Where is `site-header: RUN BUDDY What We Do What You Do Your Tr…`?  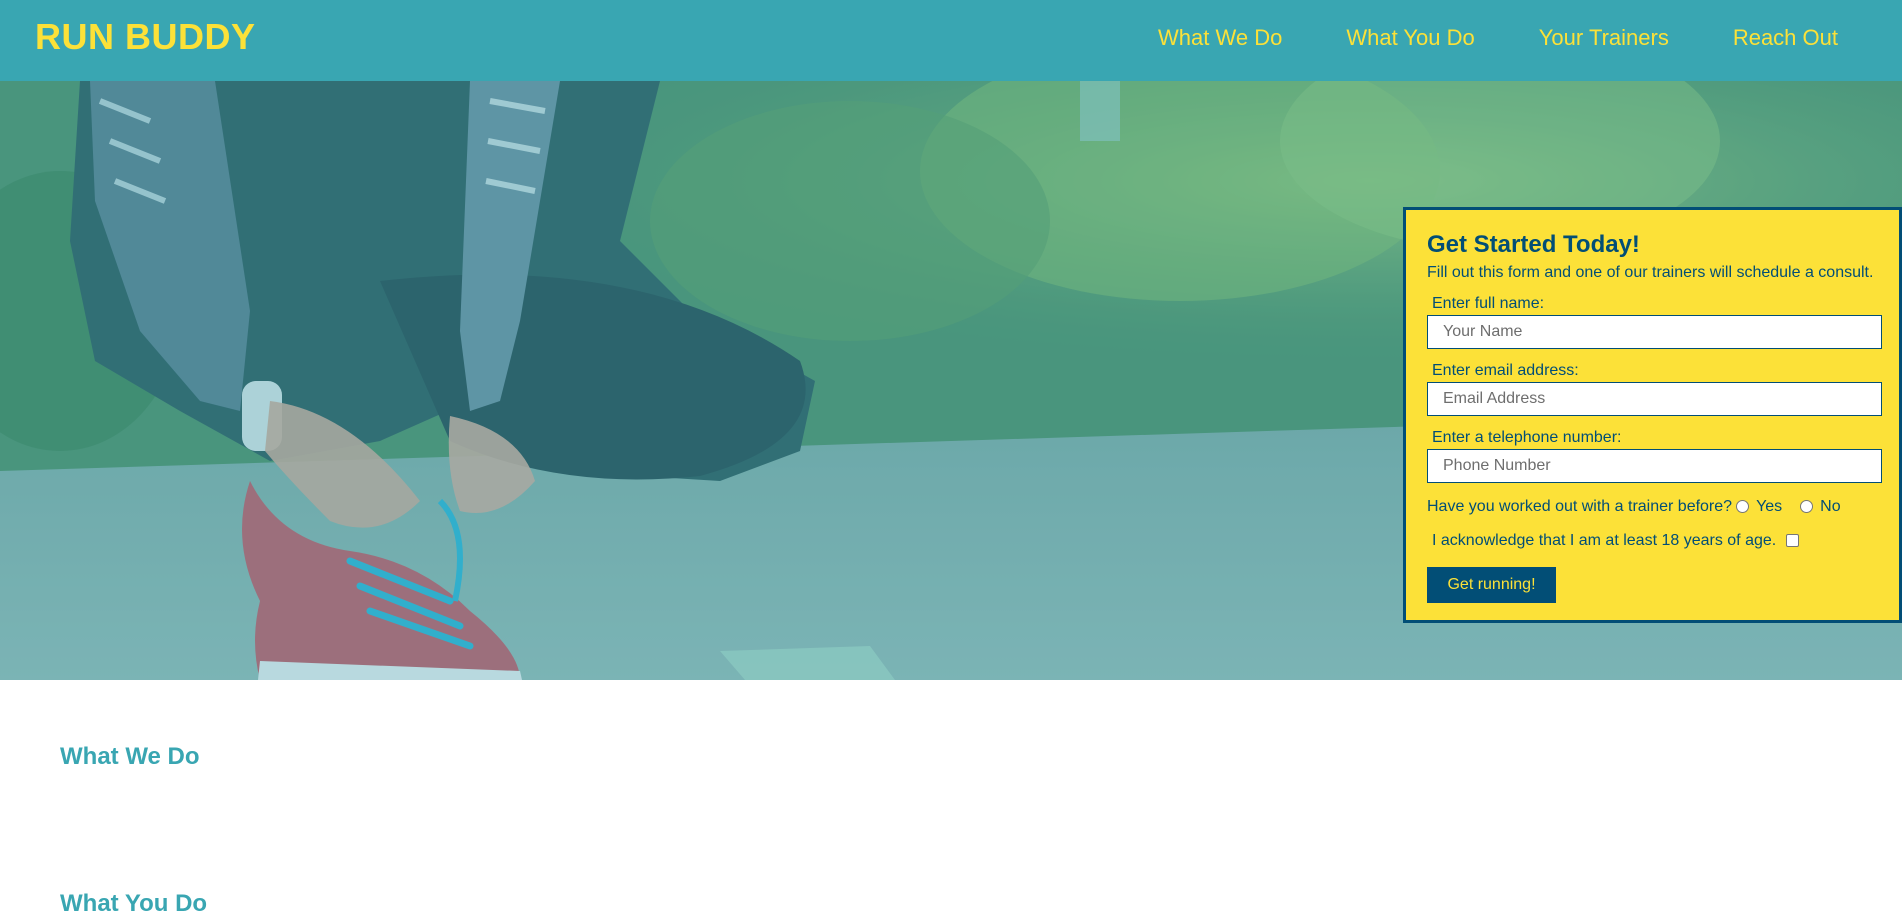 site-header: RUN BUDDY What We Do What You Do Your Tr… is located at coordinates (951, 40).